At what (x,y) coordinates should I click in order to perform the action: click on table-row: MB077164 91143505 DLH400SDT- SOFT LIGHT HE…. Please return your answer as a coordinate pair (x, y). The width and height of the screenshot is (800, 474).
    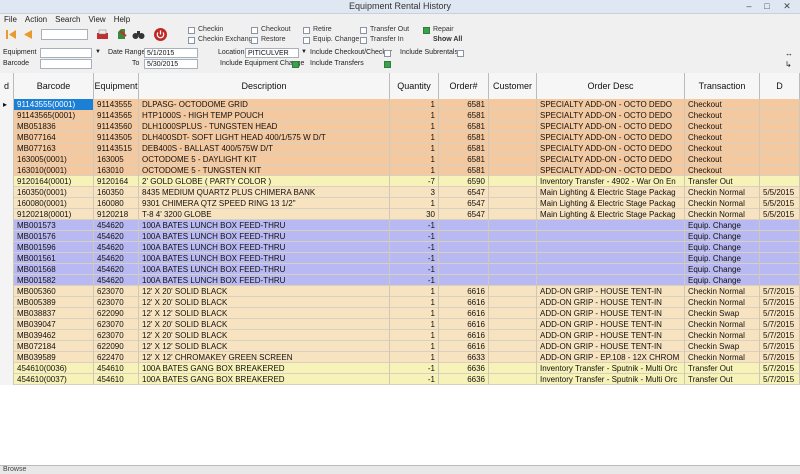
    Looking at the image, I should click on (400, 137).